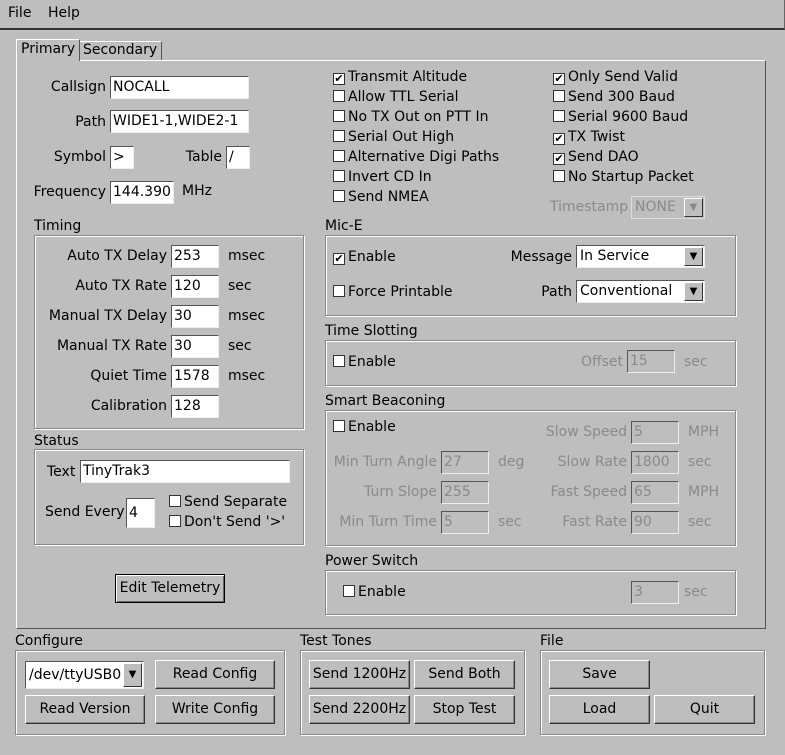 The width and height of the screenshot is (785, 755). What do you see at coordinates (122, 157) in the screenshot?
I see `symbol-input: >` at bounding box center [122, 157].